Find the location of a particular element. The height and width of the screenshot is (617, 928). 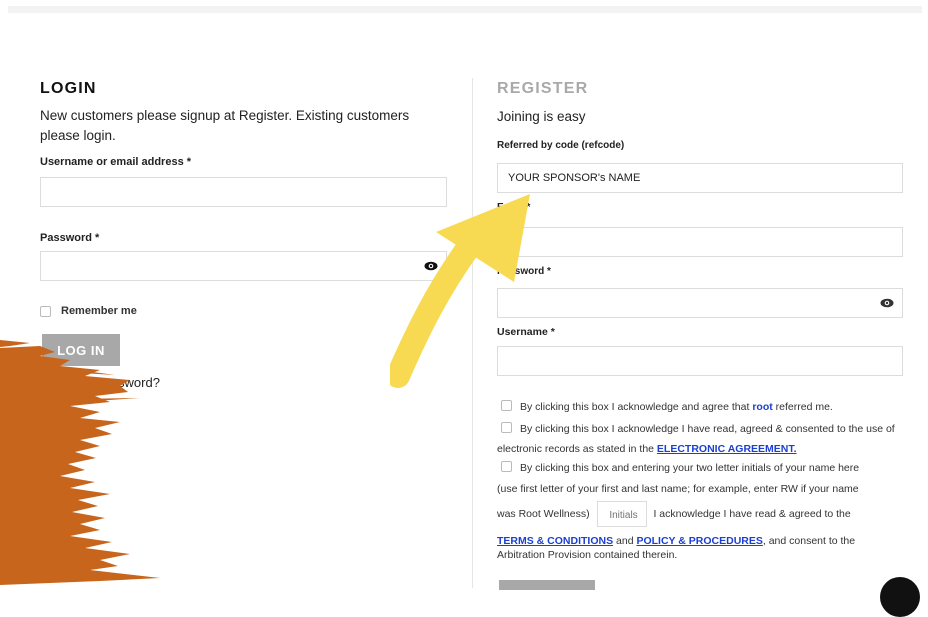

and-text: and is located at coordinates (625, 541).